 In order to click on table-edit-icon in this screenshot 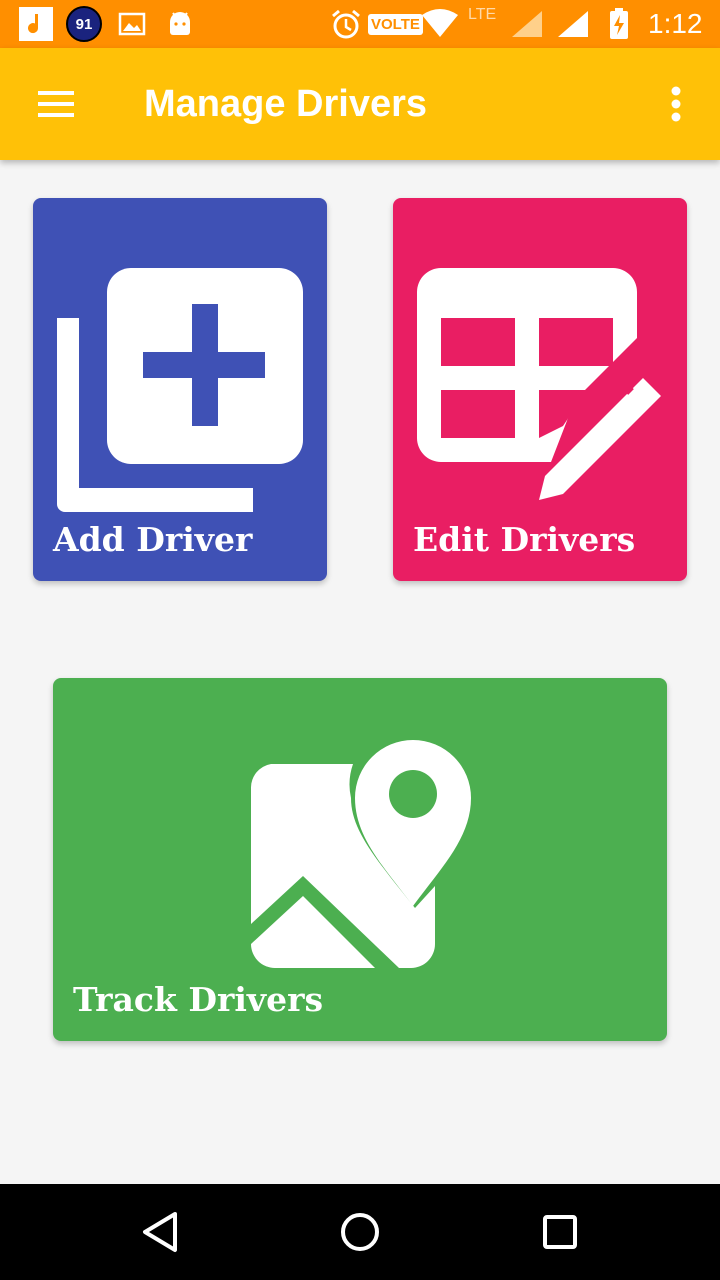, I will do `click(542, 388)`.